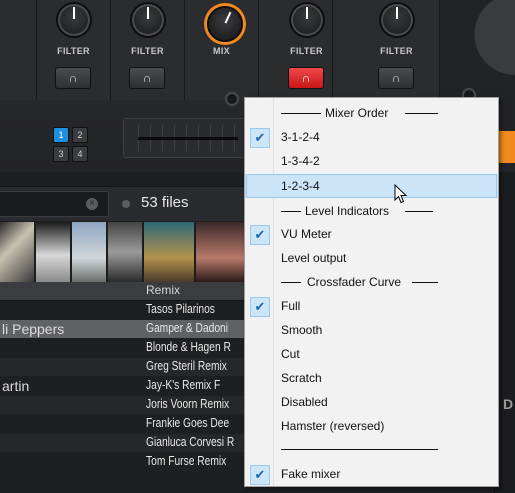  I want to click on menu-item-order-1234: 1-2-3-4, so click(371, 186).